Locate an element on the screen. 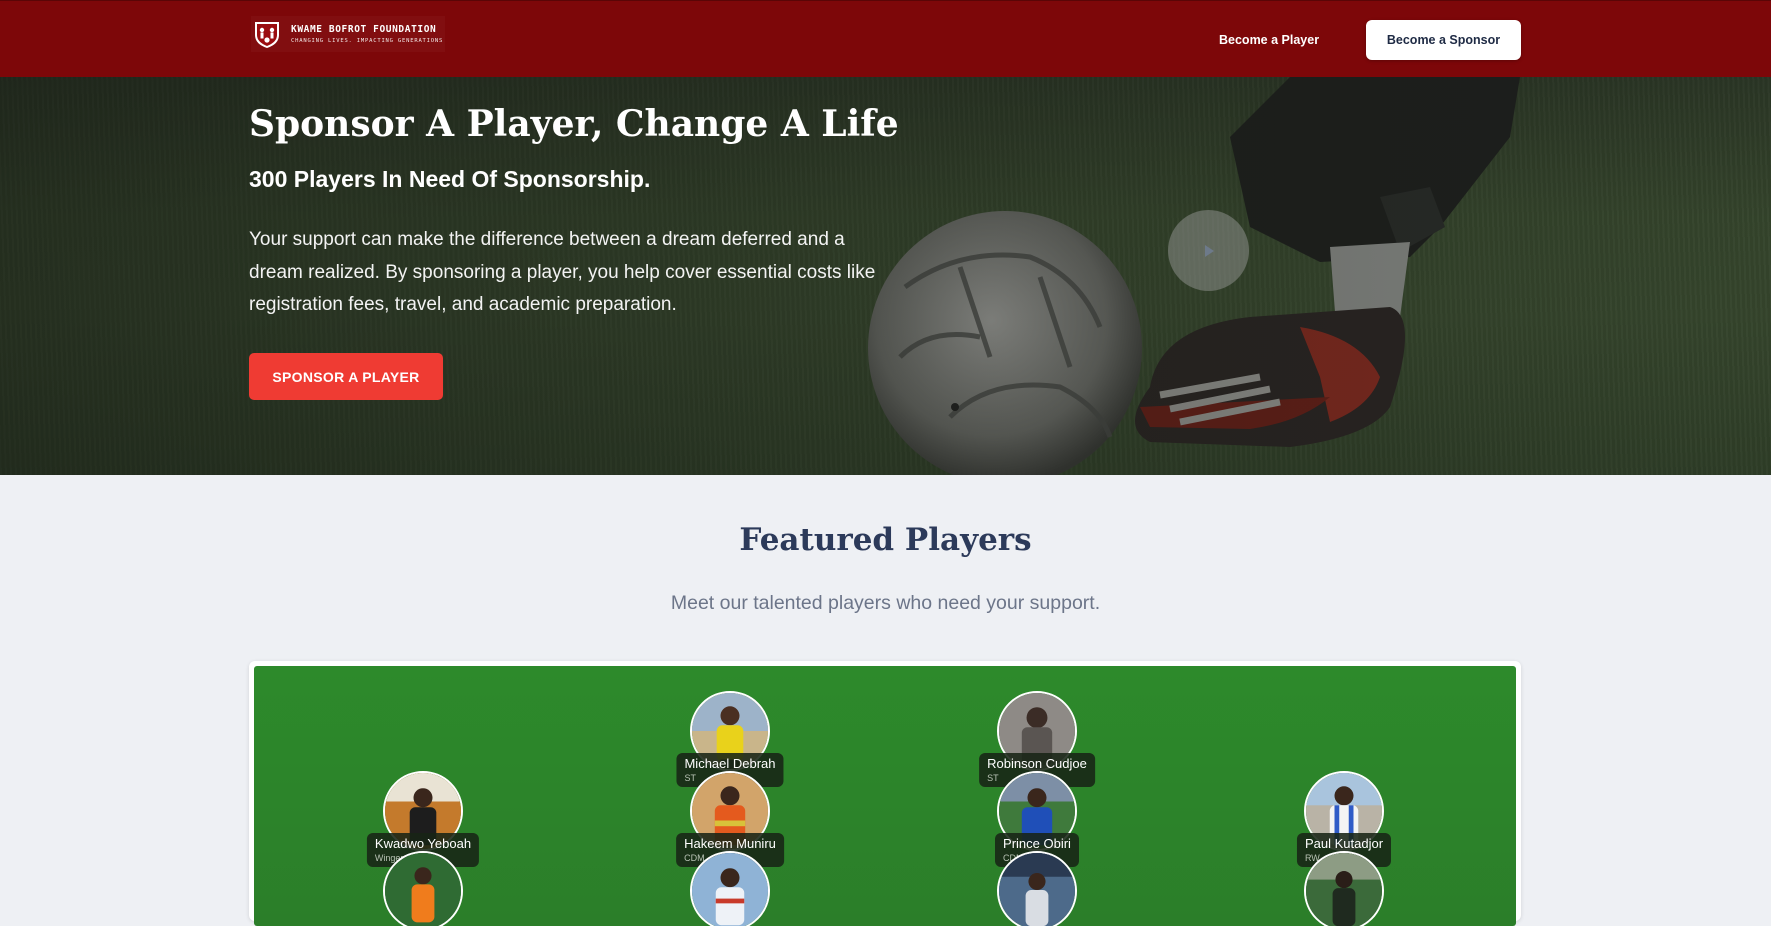  player-name: Prince Obiri is located at coordinates (1037, 843).